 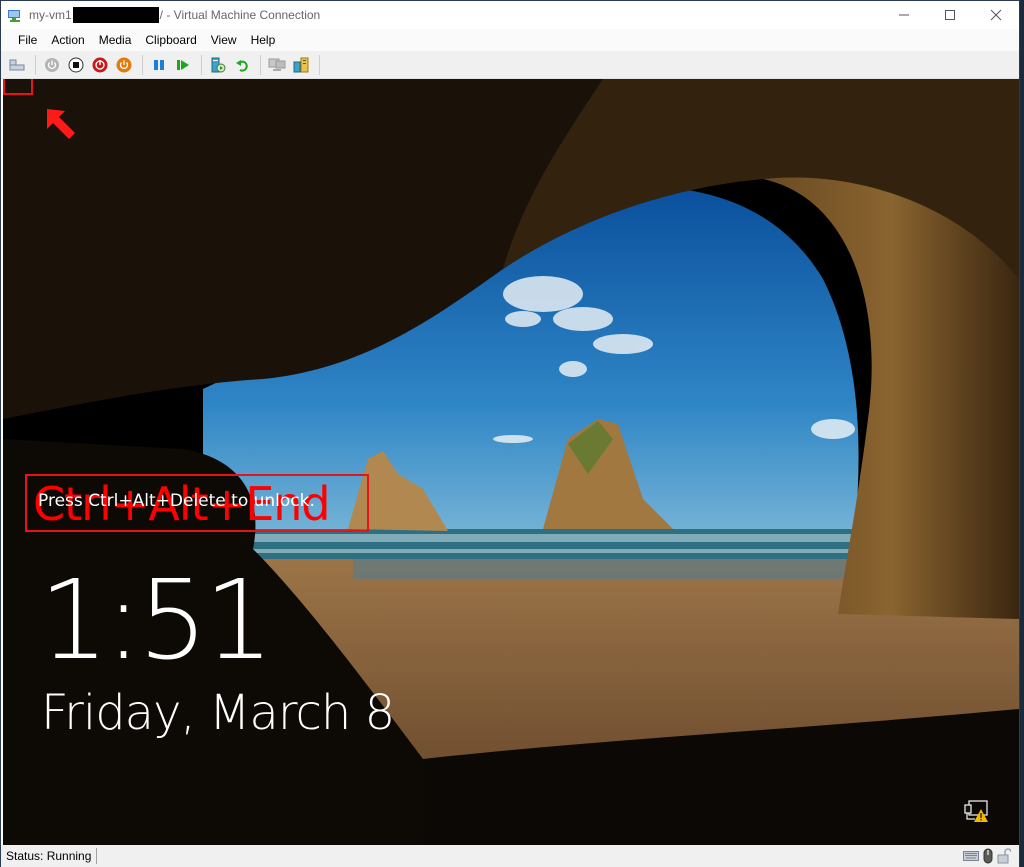 I want to click on close-icon, so click(x=996, y=15).